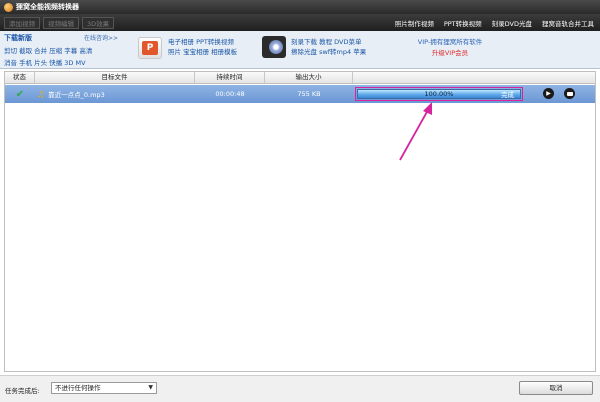 The width and height of the screenshot is (600, 402). Describe the element at coordinates (104, 388) in the screenshot. I see `after-task-select: 不进行任何操作 ▼` at that location.